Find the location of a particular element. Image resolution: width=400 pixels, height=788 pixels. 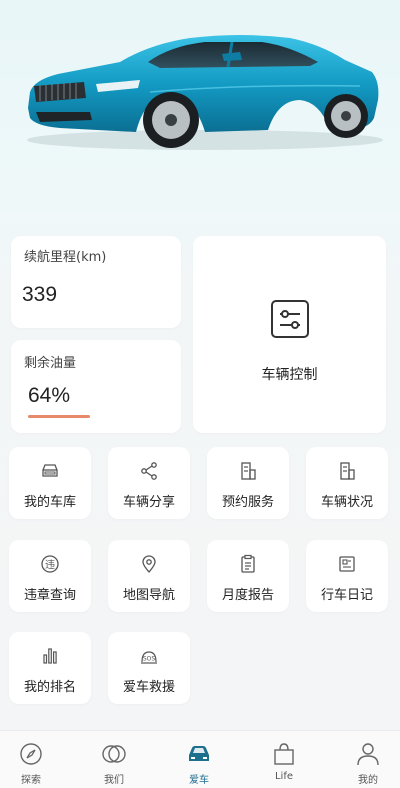

tab-me: 我的 is located at coordinates (364, 759).